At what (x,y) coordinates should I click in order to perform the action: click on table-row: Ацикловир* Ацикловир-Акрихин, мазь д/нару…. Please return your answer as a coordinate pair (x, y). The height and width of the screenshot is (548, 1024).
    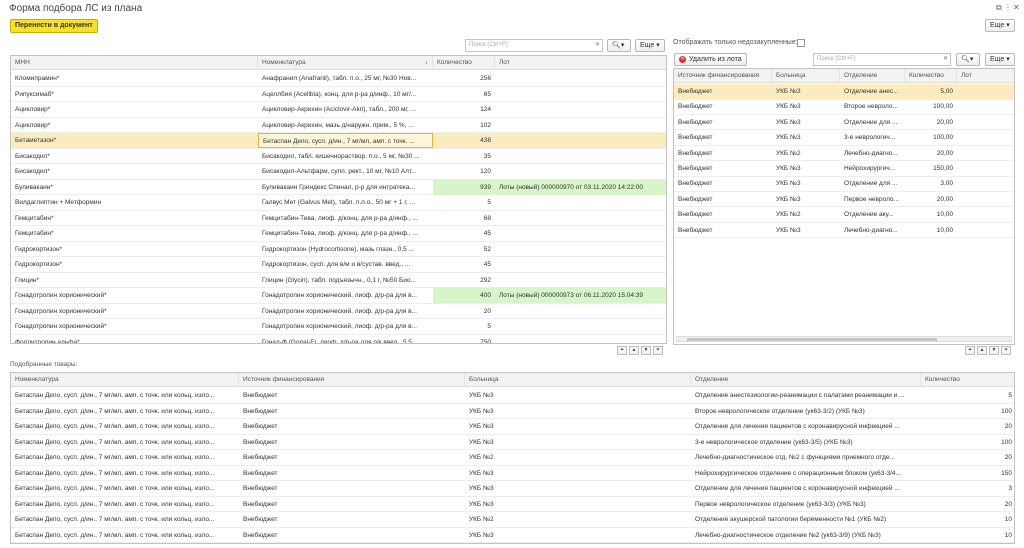
    Looking at the image, I should click on (338, 125).